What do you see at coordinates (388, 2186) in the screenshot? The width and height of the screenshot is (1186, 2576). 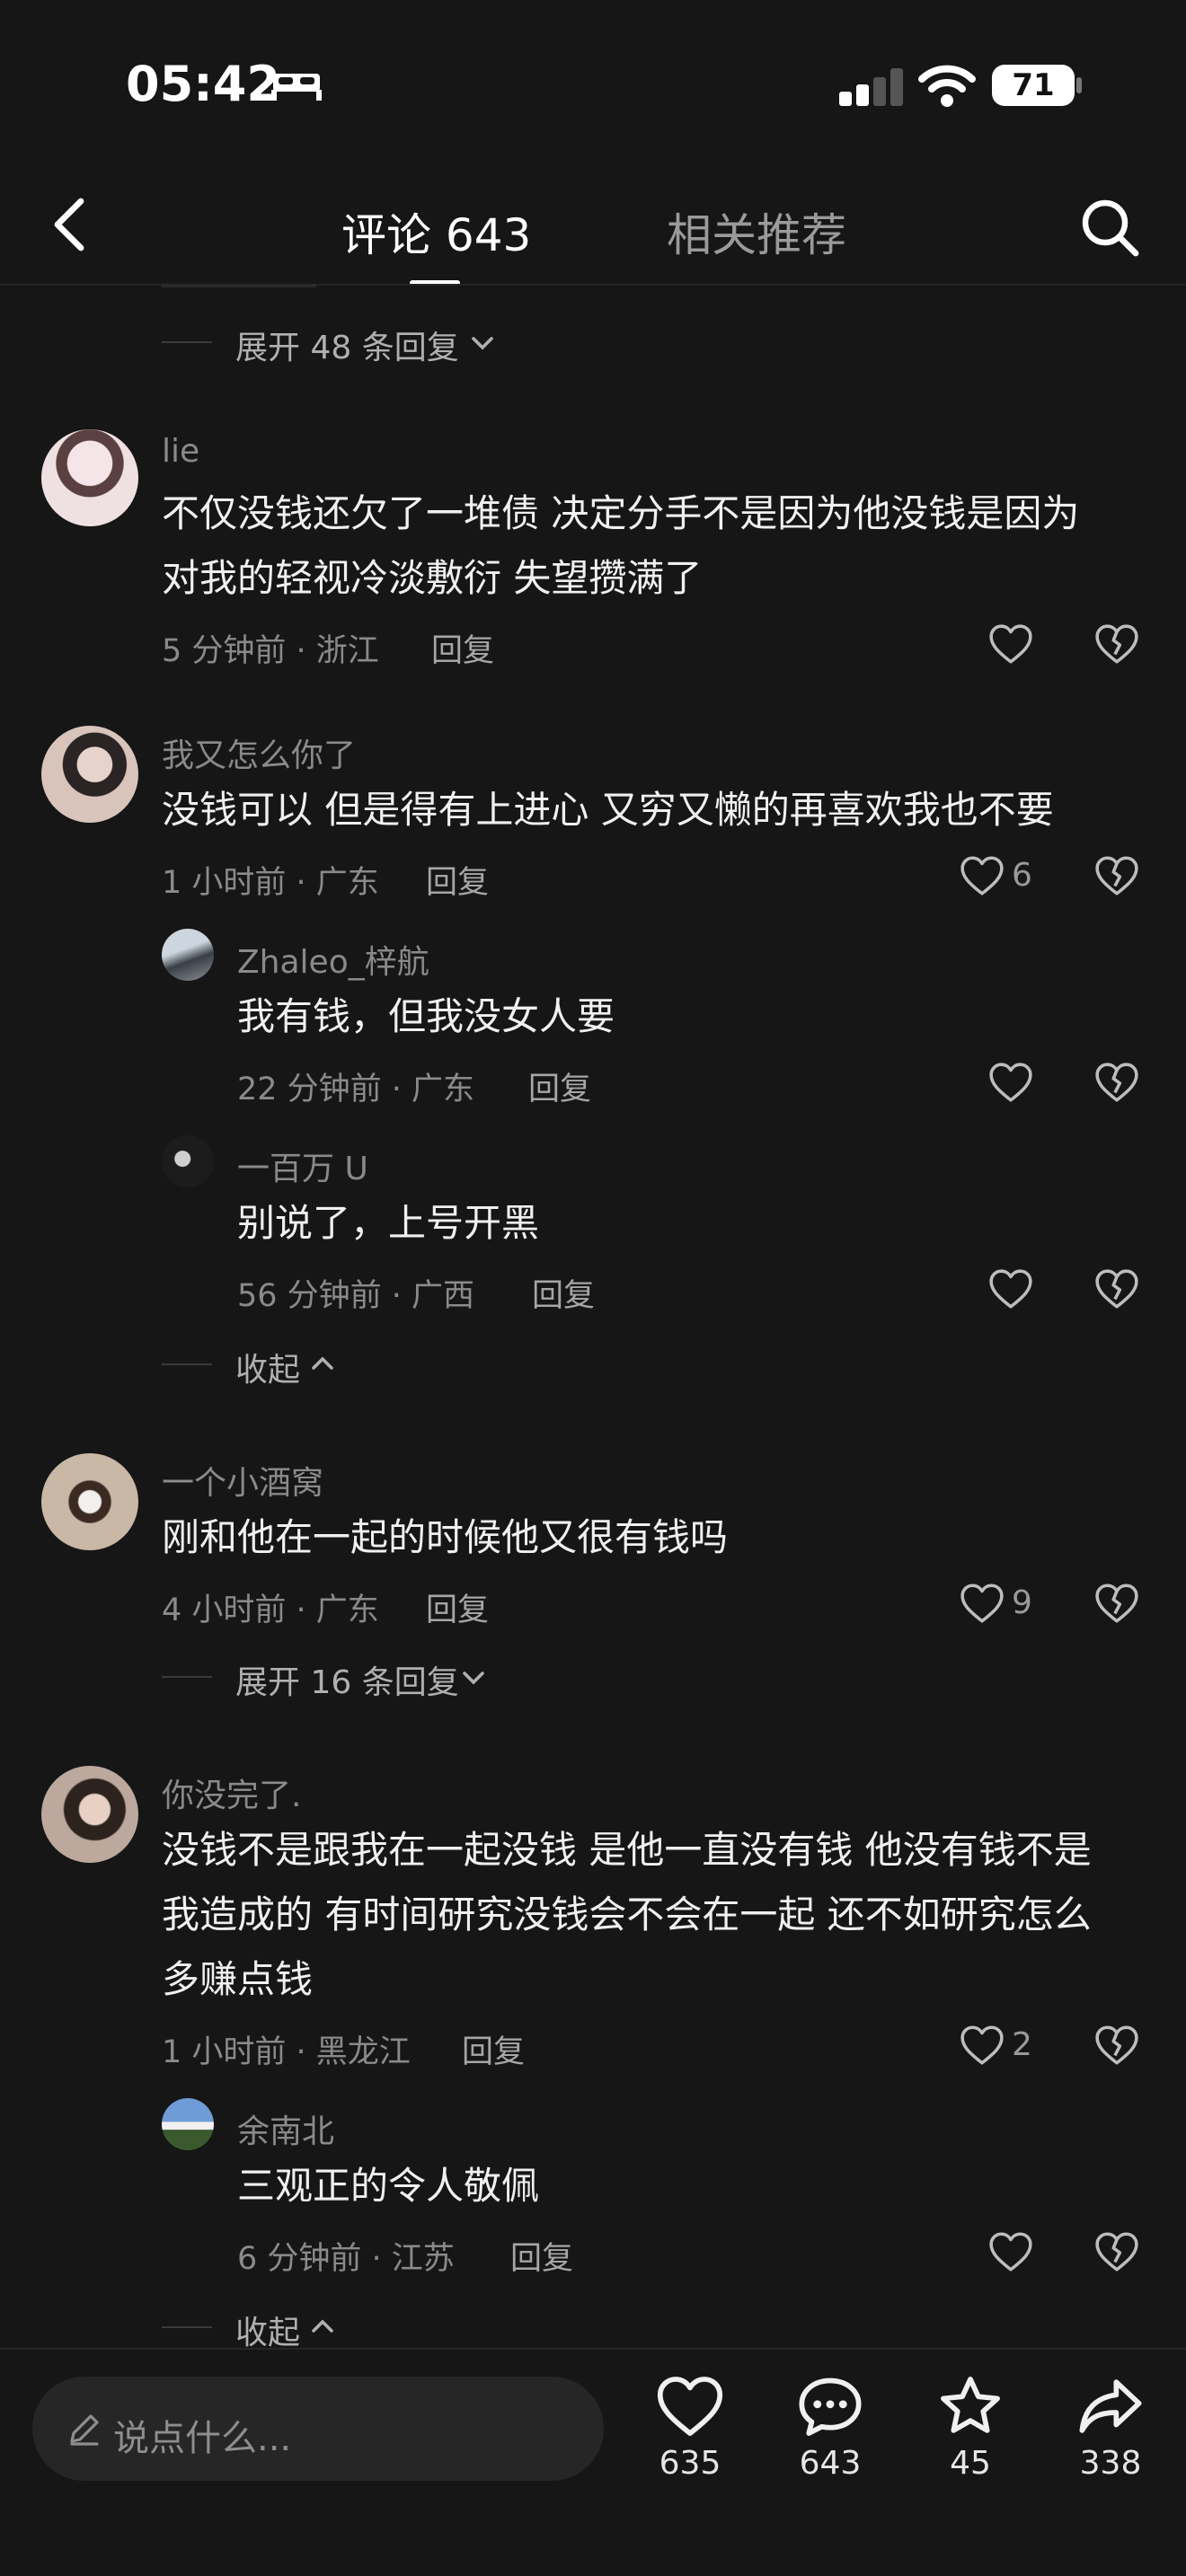 I see `reply-text: 三观正的令人敬佩` at bounding box center [388, 2186].